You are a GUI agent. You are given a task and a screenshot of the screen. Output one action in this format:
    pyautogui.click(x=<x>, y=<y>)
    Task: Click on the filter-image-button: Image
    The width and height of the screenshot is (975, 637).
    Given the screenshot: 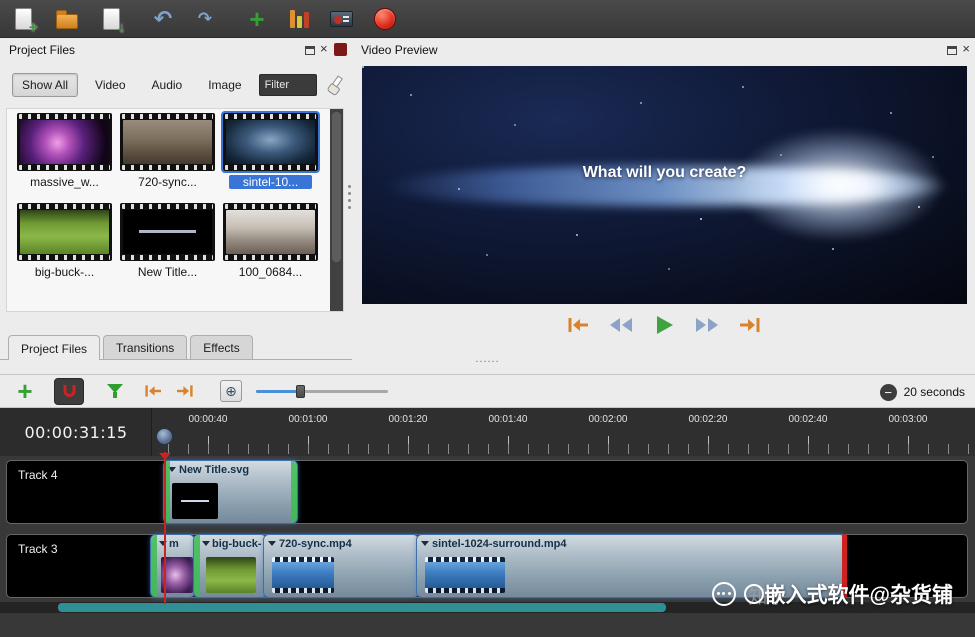 What is the action you would take?
    pyautogui.click(x=224, y=85)
    